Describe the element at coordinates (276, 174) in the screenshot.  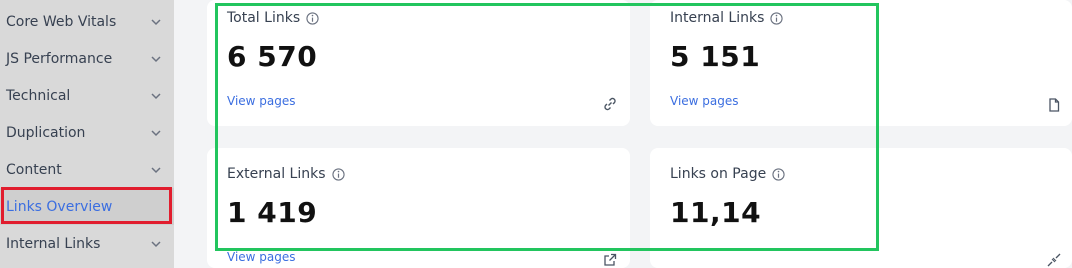
I see `card-title-text: External Links` at that location.